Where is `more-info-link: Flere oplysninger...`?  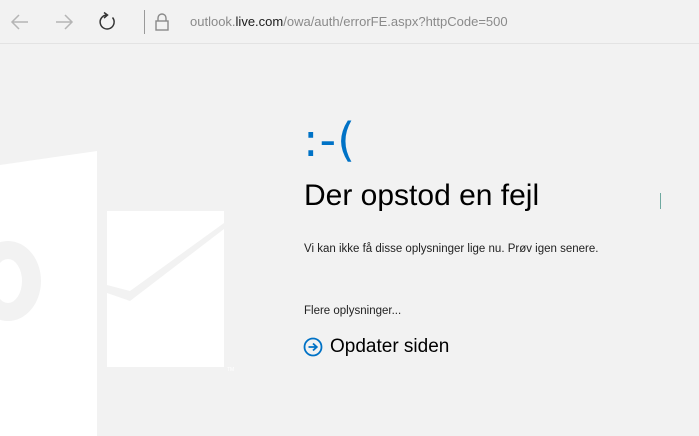 more-info-link: Flere oplysninger... is located at coordinates (352, 311).